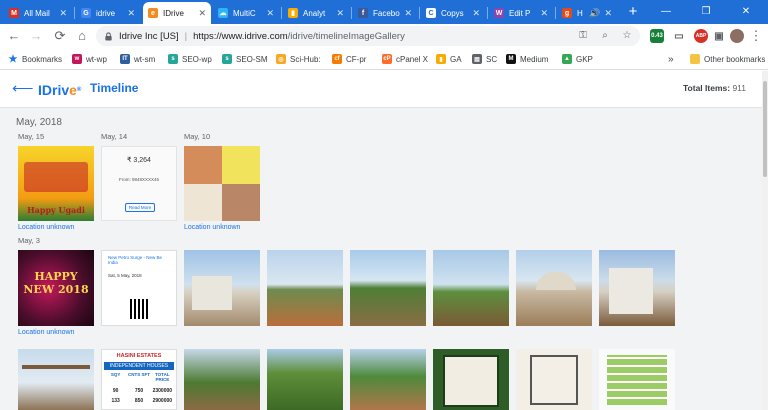  What do you see at coordinates (241, 202) in the screenshot?
I see `collage-tile` at bounding box center [241, 202].